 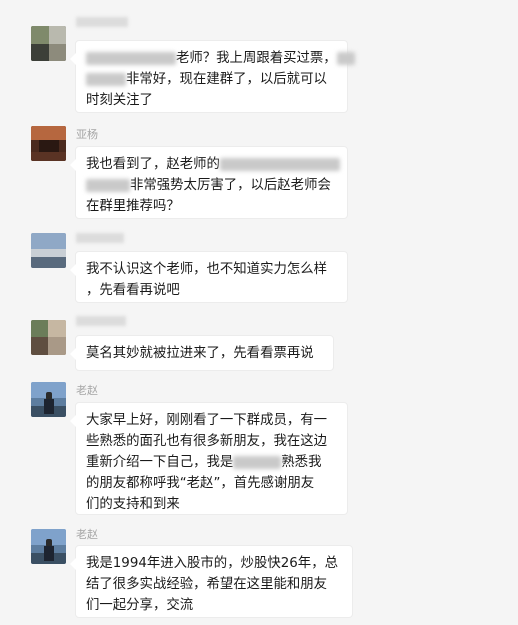 What do you see at coordinates (207, 420) in the screenshot?
I see `message-line: 大家早上好，刚刚看了一下群成员，有一` at bounding box center [207, 420].